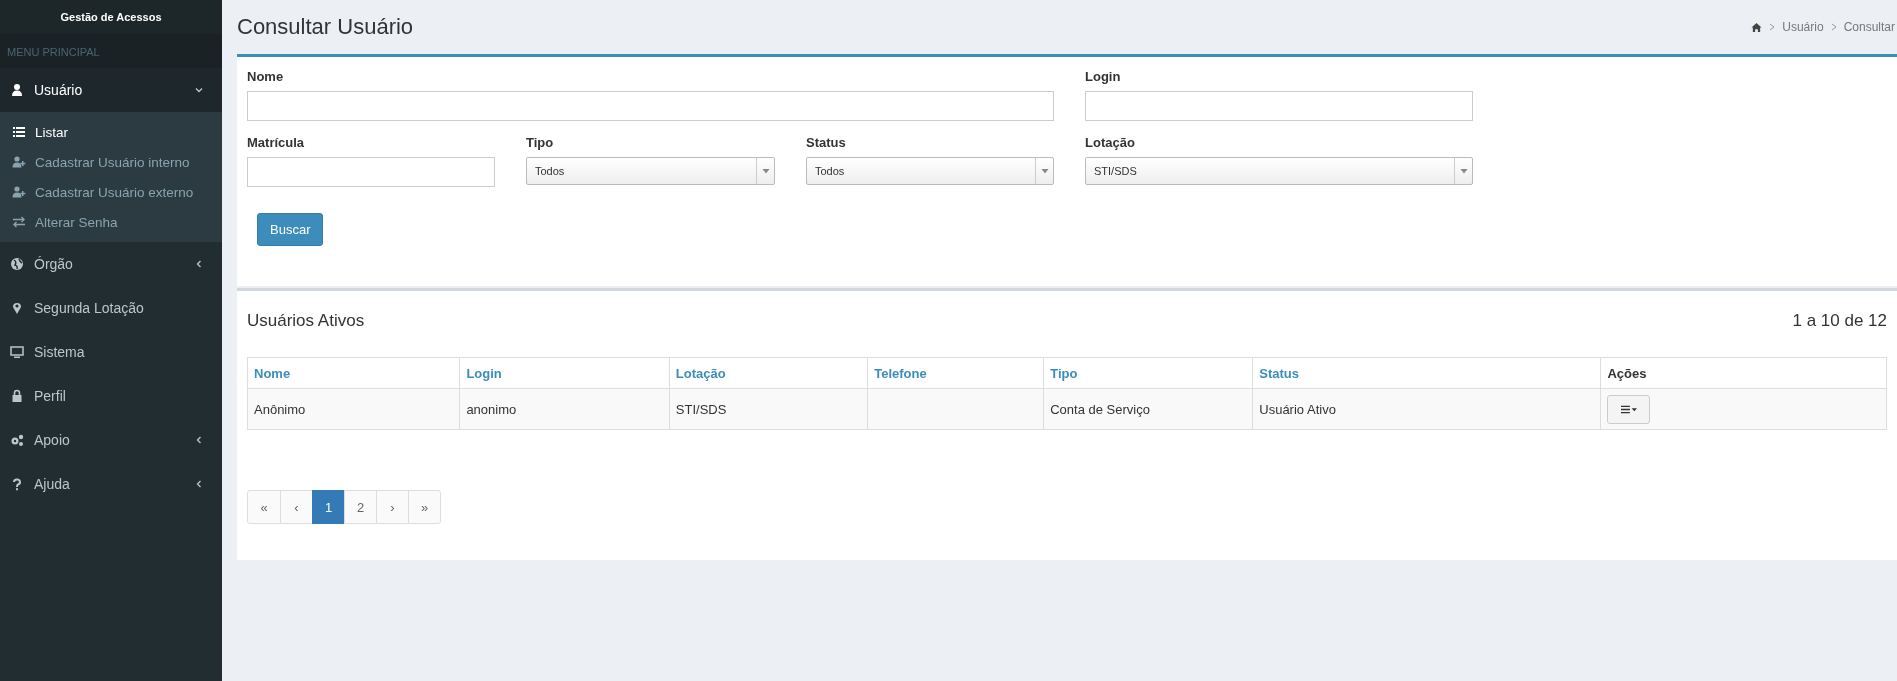  I want to click on chevron-down-icon, so click(199, 90).